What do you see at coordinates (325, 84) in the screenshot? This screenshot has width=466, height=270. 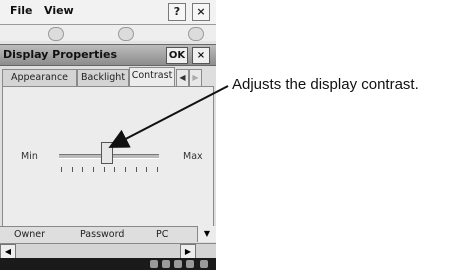 I see `callout-text: Adjusts the display contrast.` at bounding box center [325, 84].